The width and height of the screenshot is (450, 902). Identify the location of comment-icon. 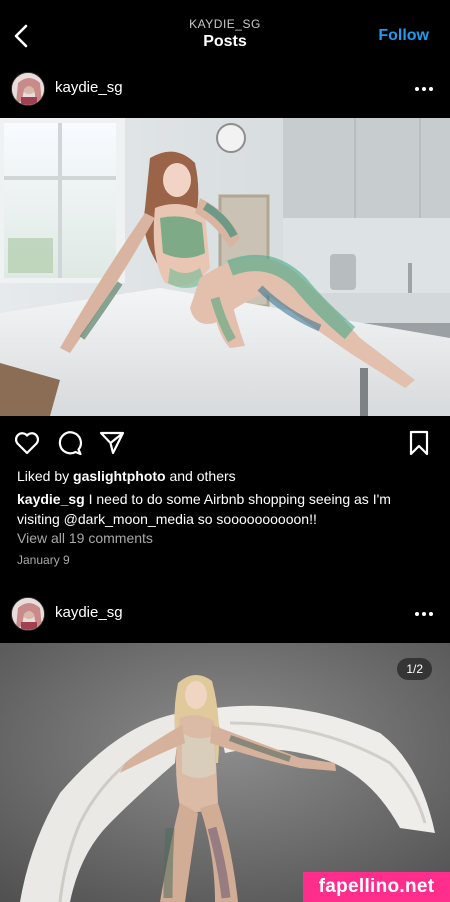
(70, 443).